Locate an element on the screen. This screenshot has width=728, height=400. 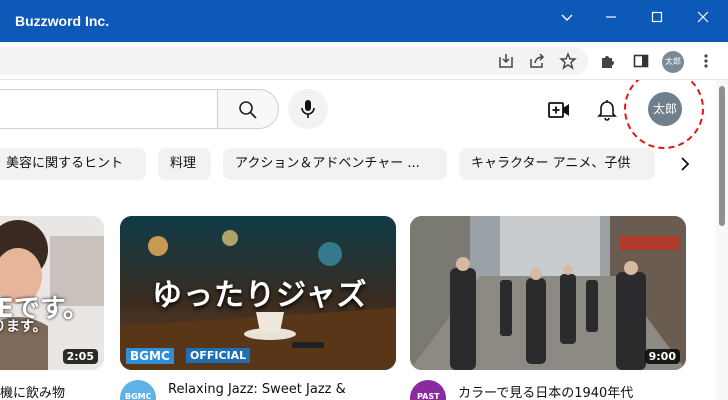
voice-search-button is located at coordinates (308, 109).